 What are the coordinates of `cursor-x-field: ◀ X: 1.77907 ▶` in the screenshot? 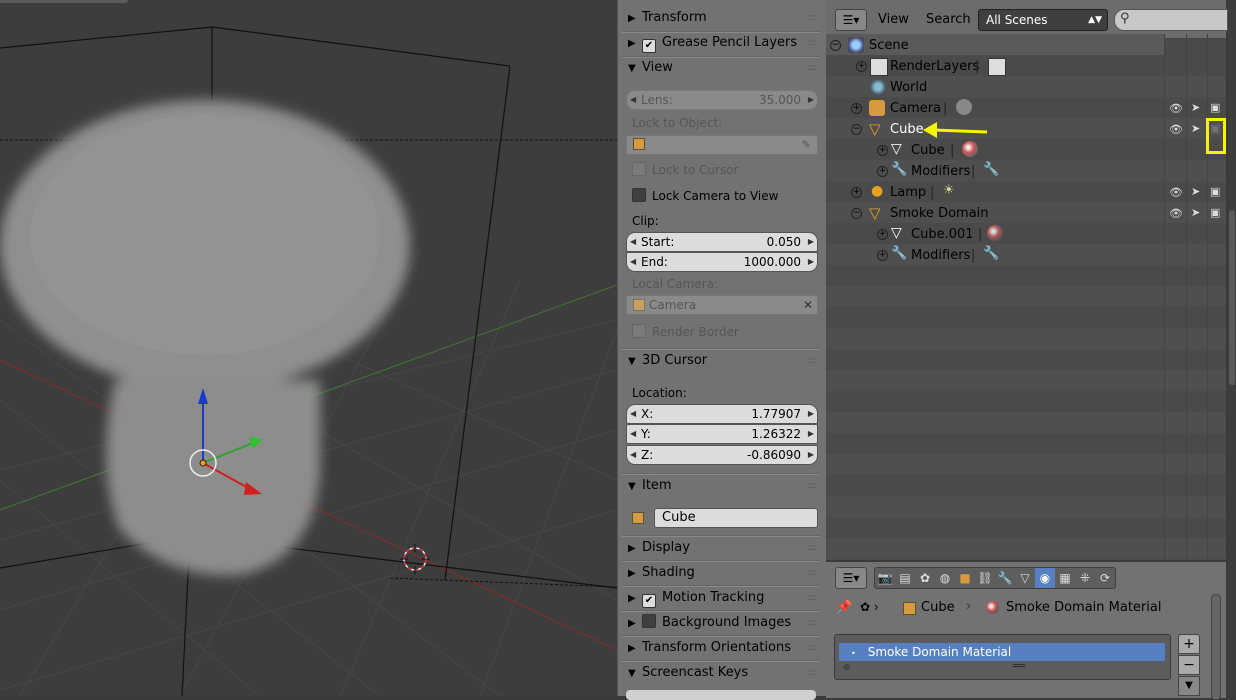 It's located at (722, 414).